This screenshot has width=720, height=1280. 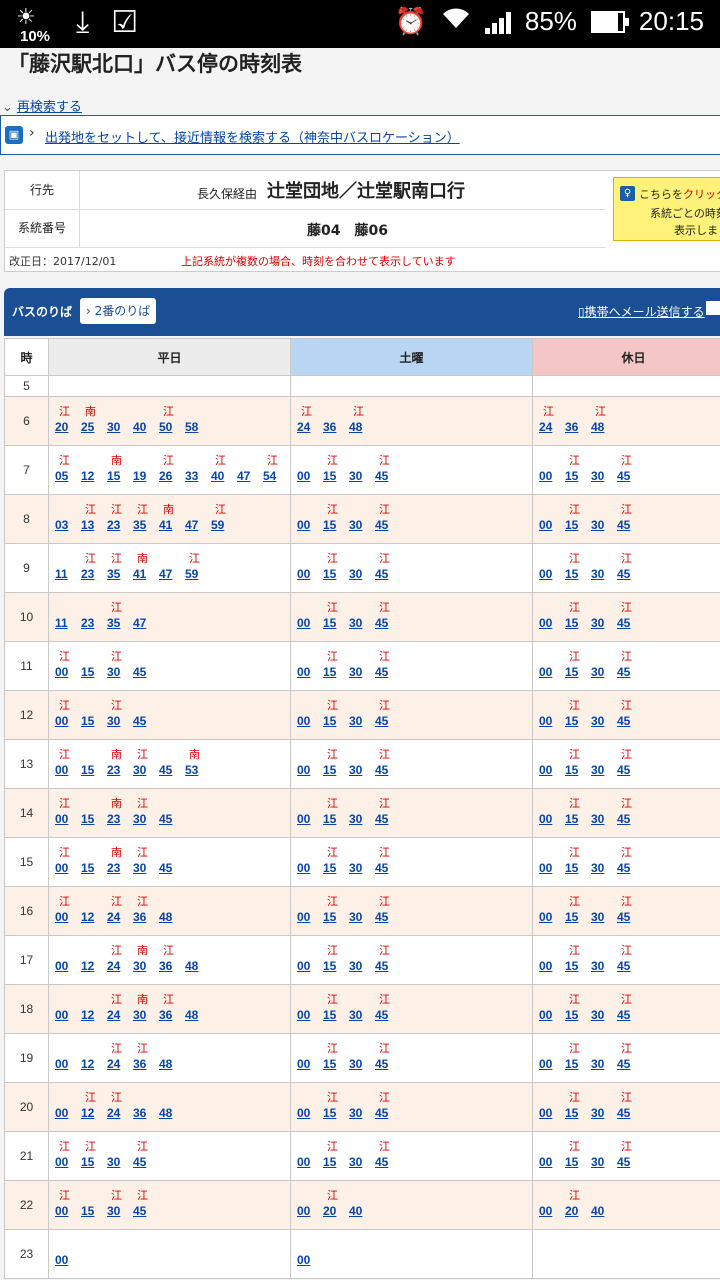 What do you see at coordinates (120, 714) in the screenshot?
I see `departure: 江 30` at bounding box center [120, 714].